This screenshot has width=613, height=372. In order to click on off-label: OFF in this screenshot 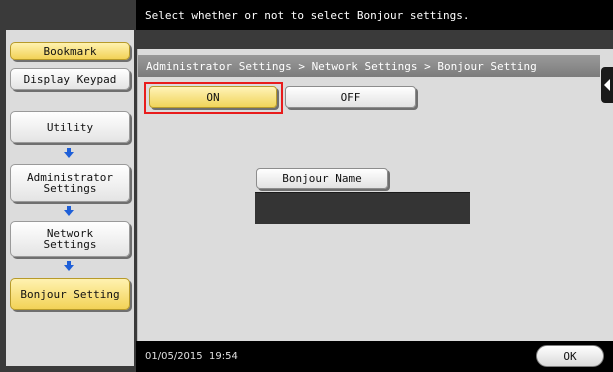, I will do `click(350, 97)`.